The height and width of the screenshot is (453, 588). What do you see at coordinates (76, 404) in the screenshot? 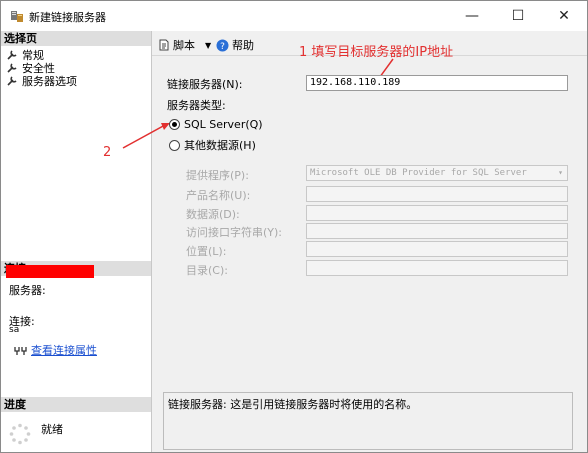
I see `progress-header: 进度` at bounding box center [76, 404].